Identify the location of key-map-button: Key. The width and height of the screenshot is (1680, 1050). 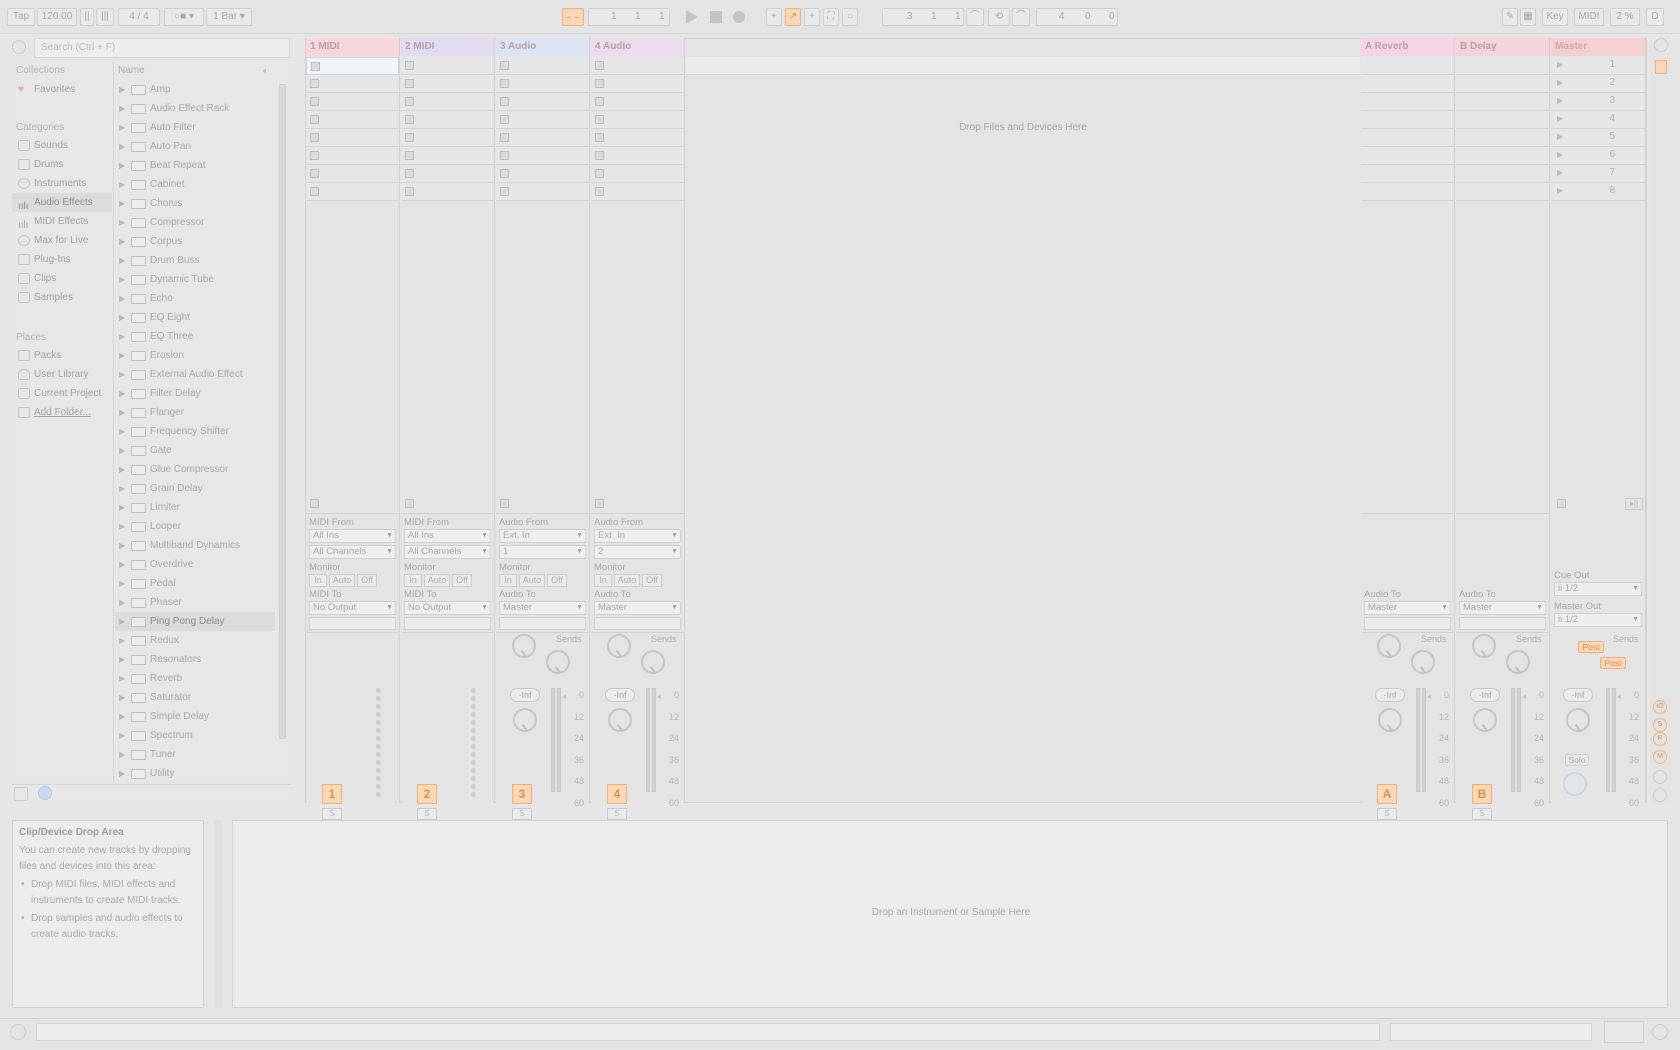
(1555, 17).